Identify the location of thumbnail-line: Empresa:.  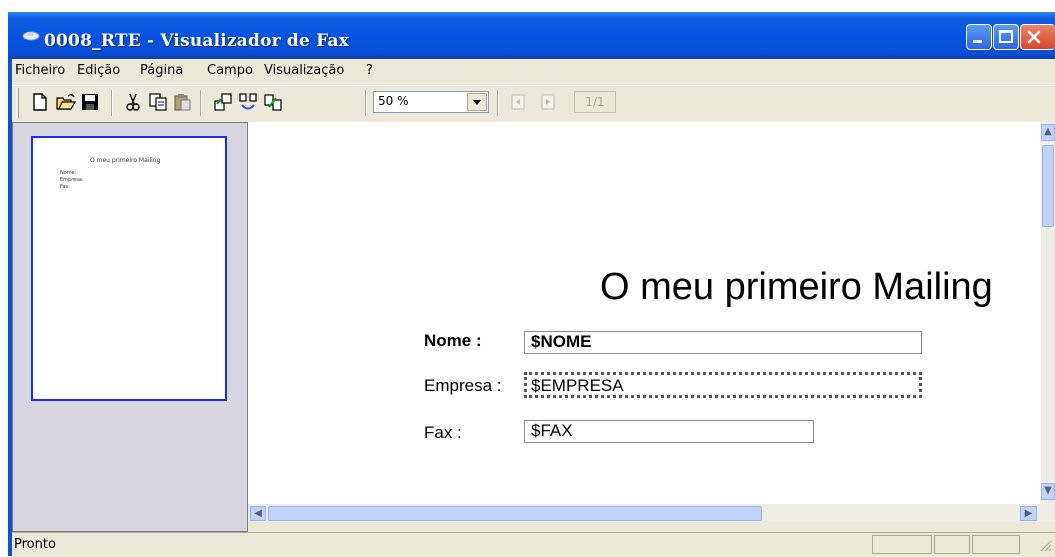
(72, 180).